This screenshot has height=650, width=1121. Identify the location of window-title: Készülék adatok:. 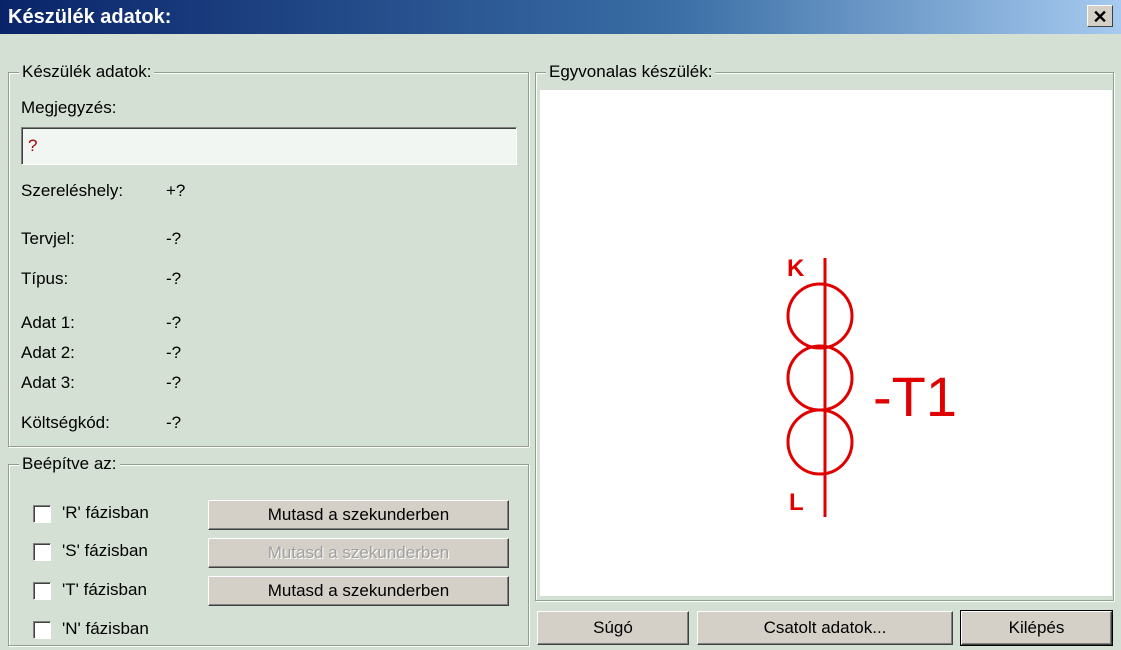
(90, 17).